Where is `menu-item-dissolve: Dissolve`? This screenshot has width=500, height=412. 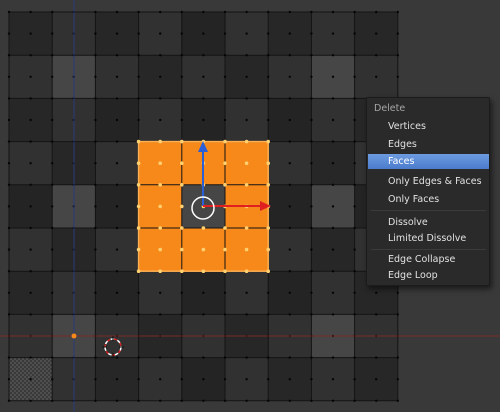
menu-item-dissolve: Dissolve is located at coordinates (428, 222).